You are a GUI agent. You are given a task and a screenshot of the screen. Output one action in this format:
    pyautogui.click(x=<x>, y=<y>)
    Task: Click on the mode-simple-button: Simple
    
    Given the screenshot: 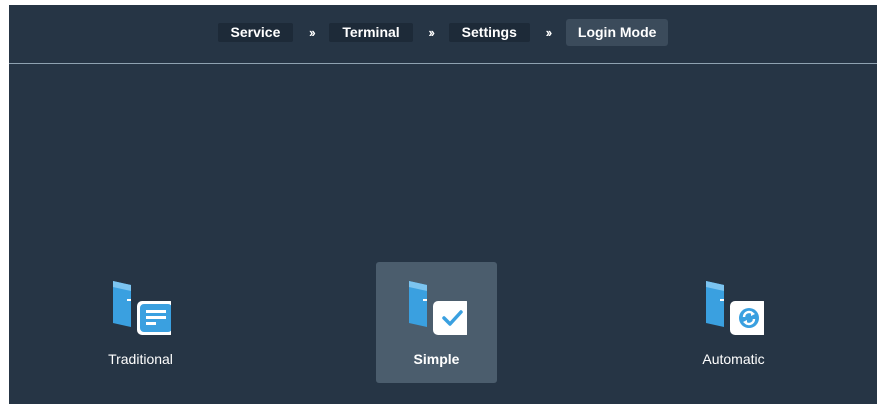 What is the action you would take?
    pyautogui.click(x=436, y=322)
    